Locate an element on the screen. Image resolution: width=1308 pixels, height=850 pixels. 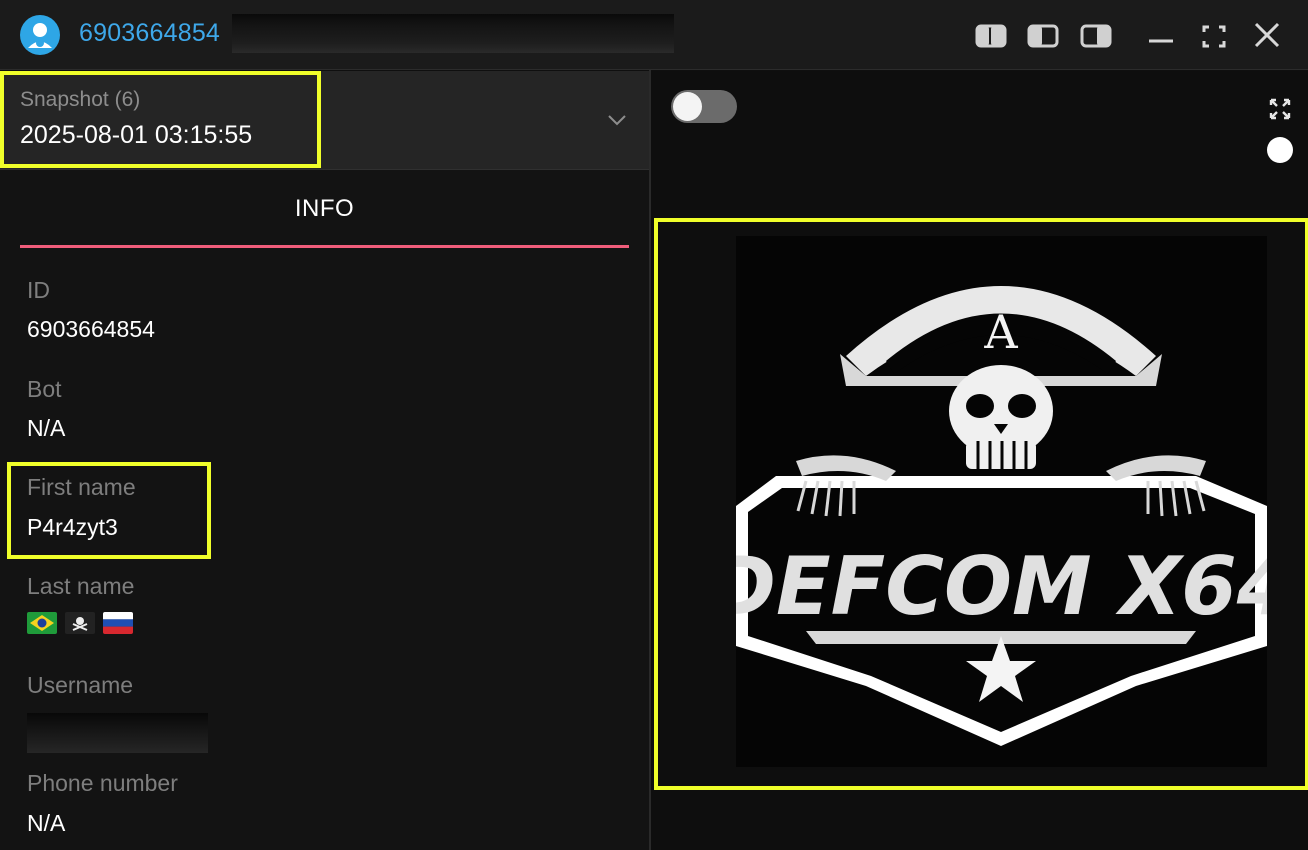
flag-russia-icon is located at coordinates (118, 623).